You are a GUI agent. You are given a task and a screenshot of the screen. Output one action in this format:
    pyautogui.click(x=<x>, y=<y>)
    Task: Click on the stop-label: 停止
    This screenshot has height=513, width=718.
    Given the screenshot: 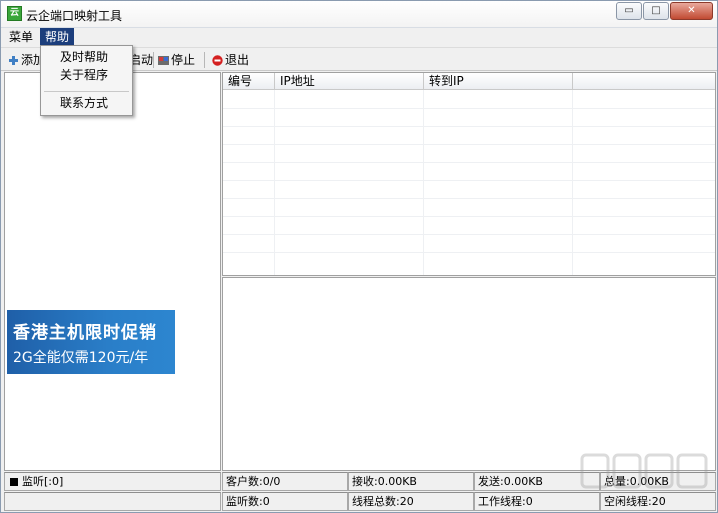 What is the action you would take?
    pyautogui.click(x=183, y=60)
    